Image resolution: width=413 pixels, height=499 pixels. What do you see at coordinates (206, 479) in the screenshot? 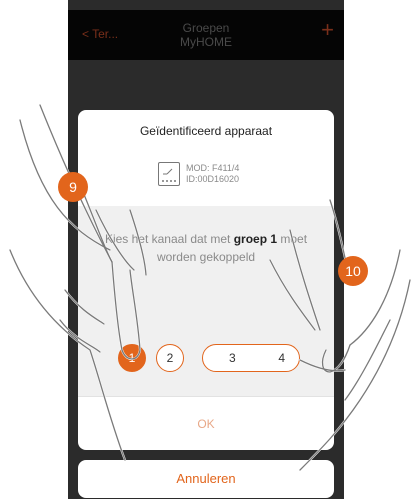
I see `cancel-button: Annuleren` at bounding box center [206, 479].